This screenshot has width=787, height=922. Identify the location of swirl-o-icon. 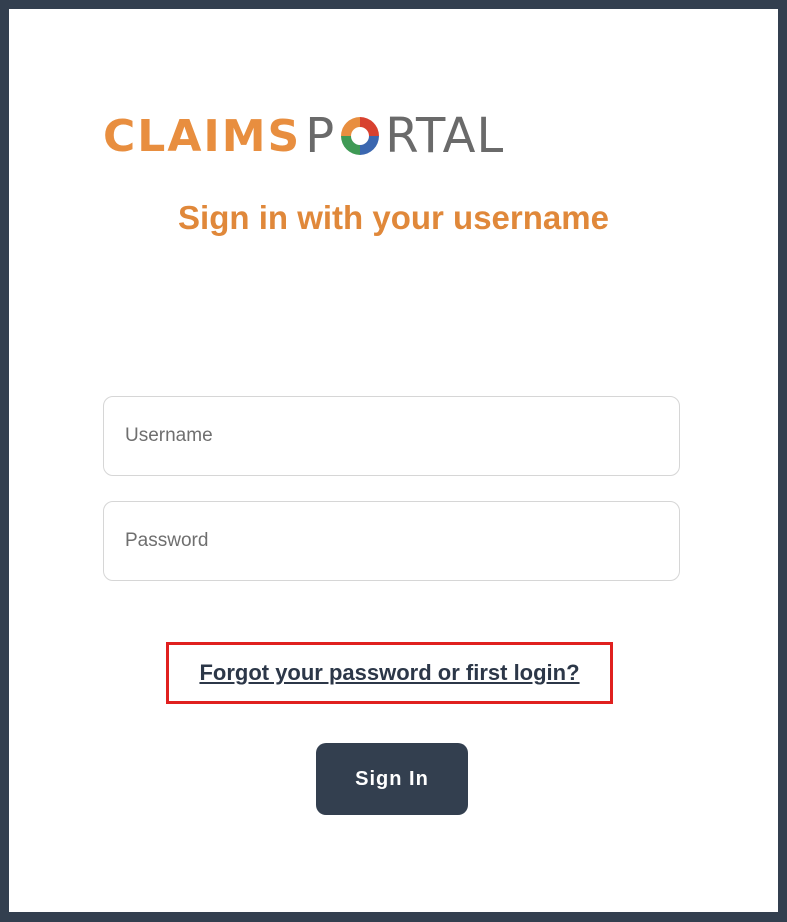
(360, 136).